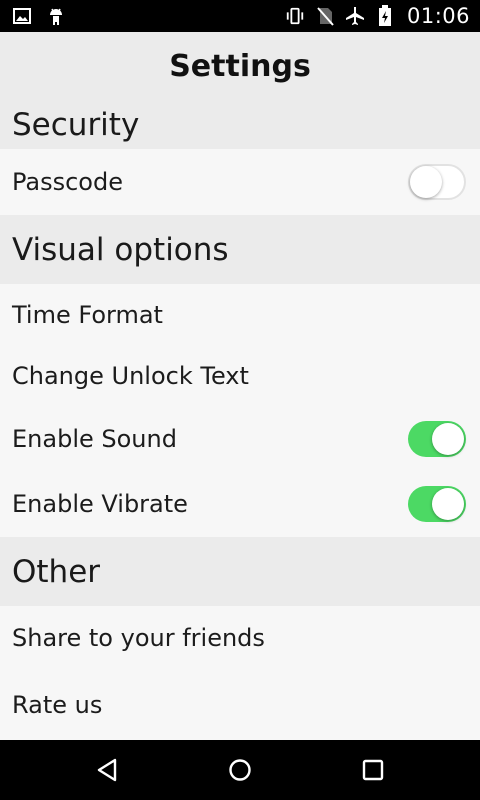 Image resolution: width=480 pixels, height=800 pixels. I want to click on rate-us-row: Rate us, so click(240, 704).